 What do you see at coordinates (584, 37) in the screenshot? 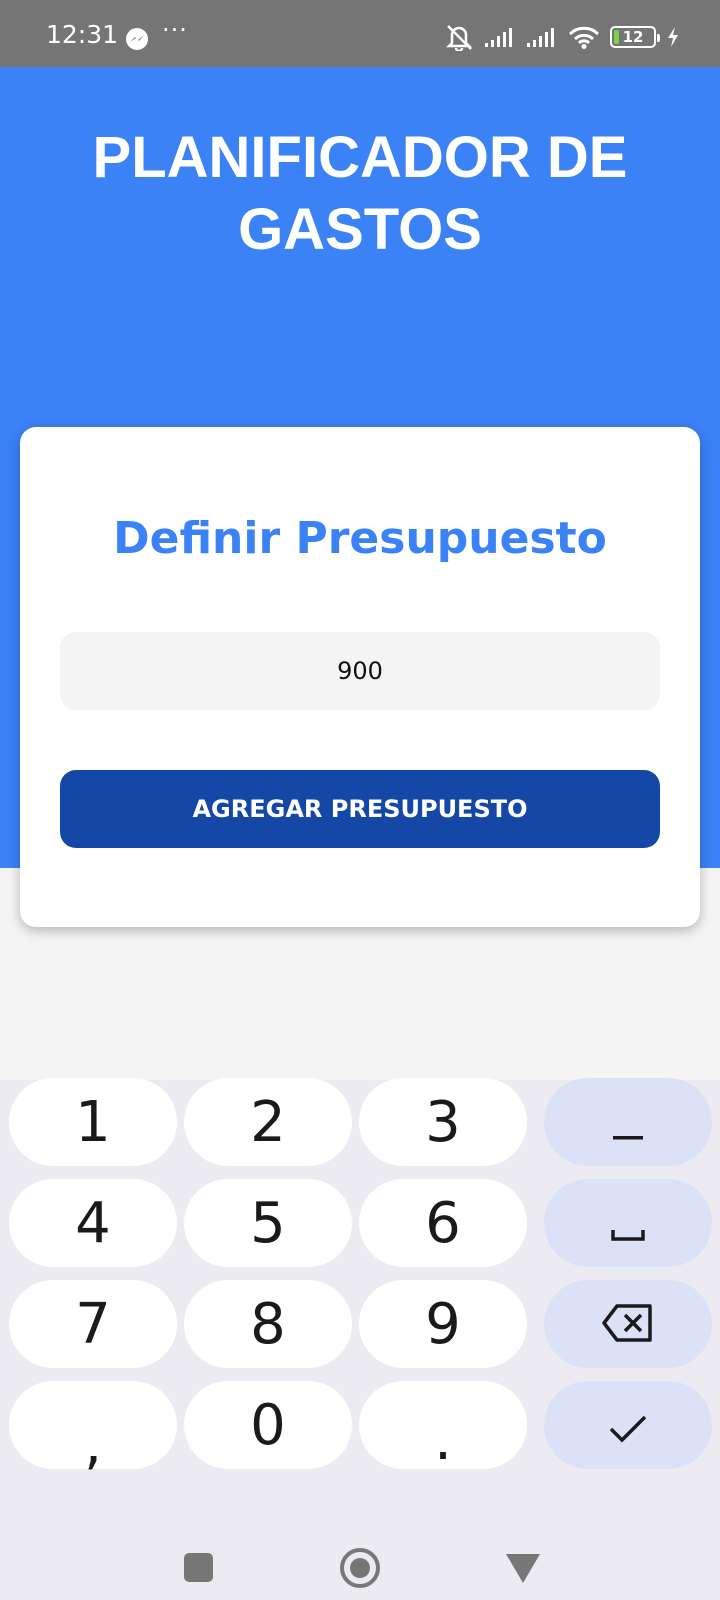
I see `wifi-icon` at bounding box center [584, 37].